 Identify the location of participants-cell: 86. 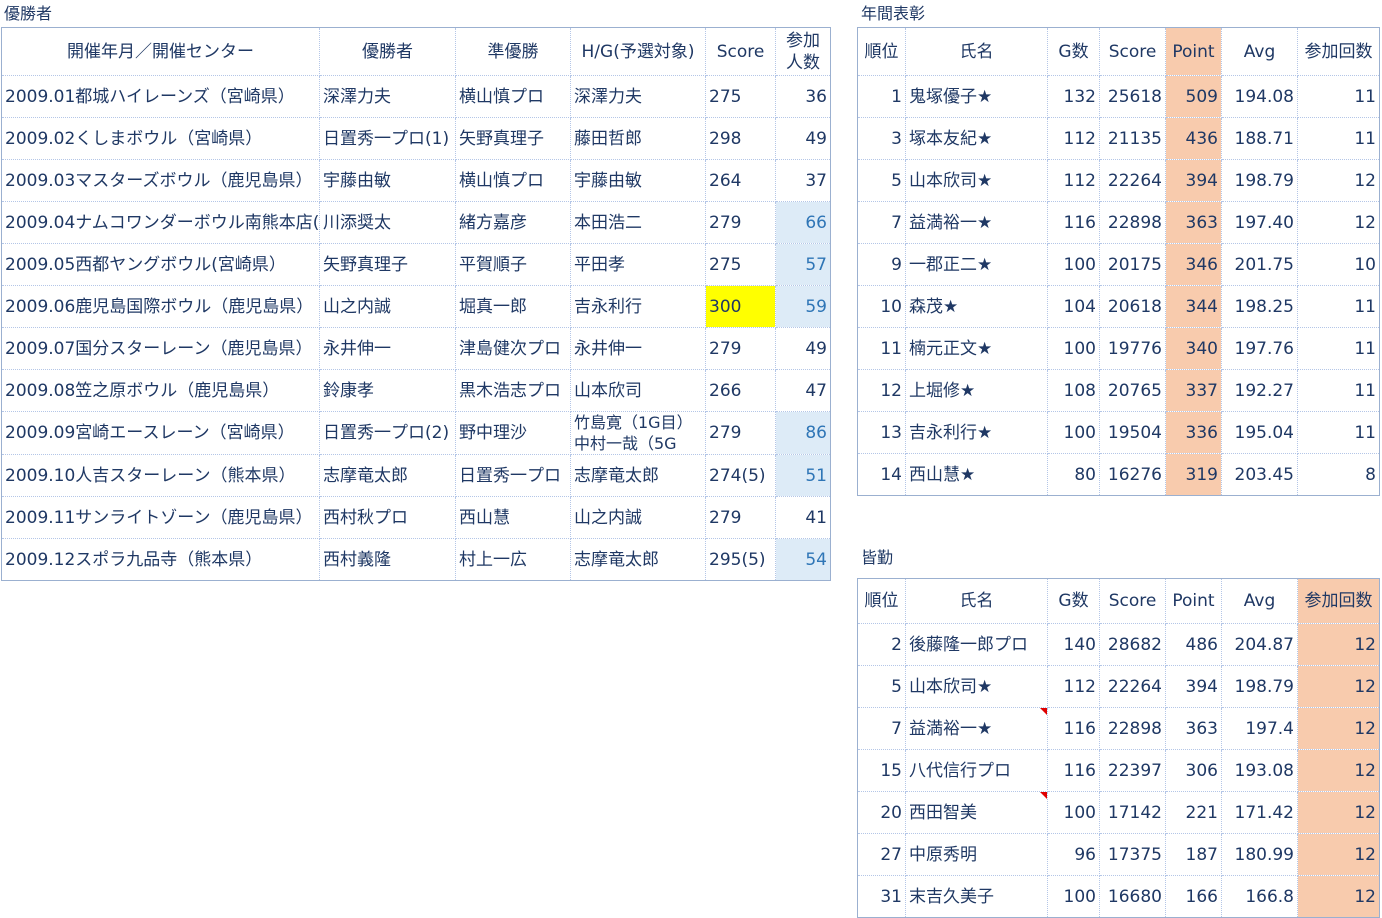
(803, 433).